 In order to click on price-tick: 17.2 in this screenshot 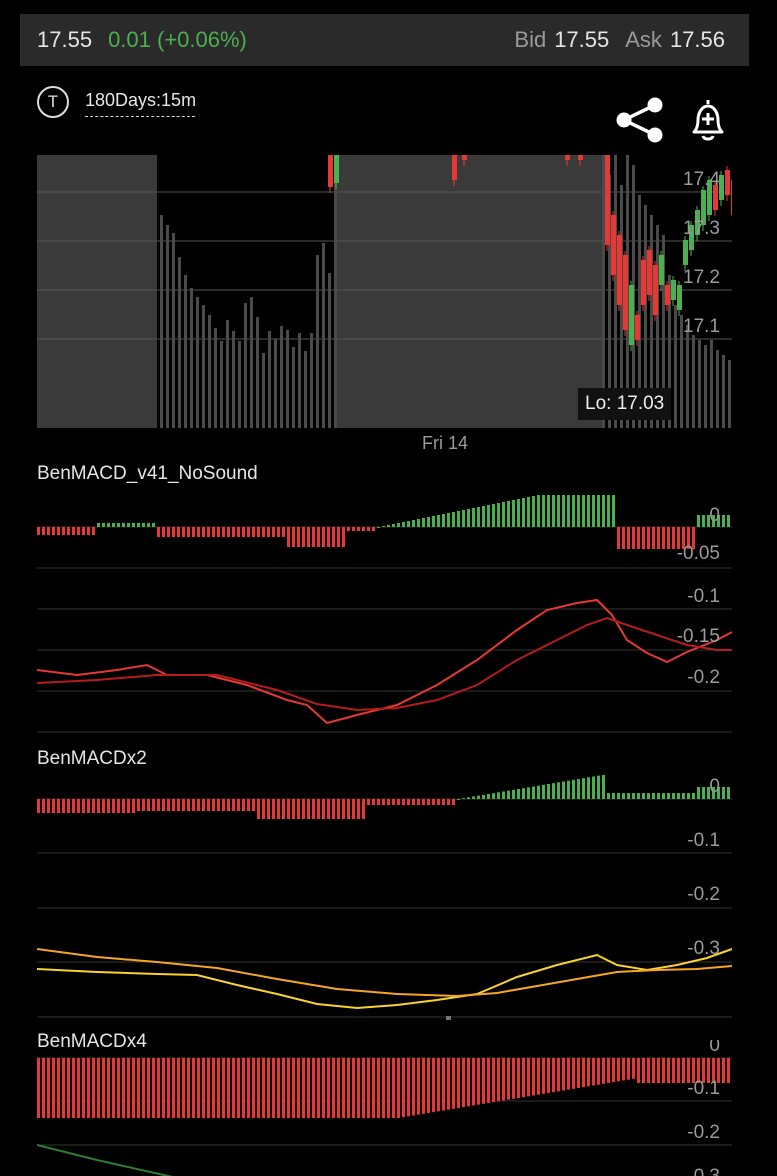, I will do `click(701, 277)`.